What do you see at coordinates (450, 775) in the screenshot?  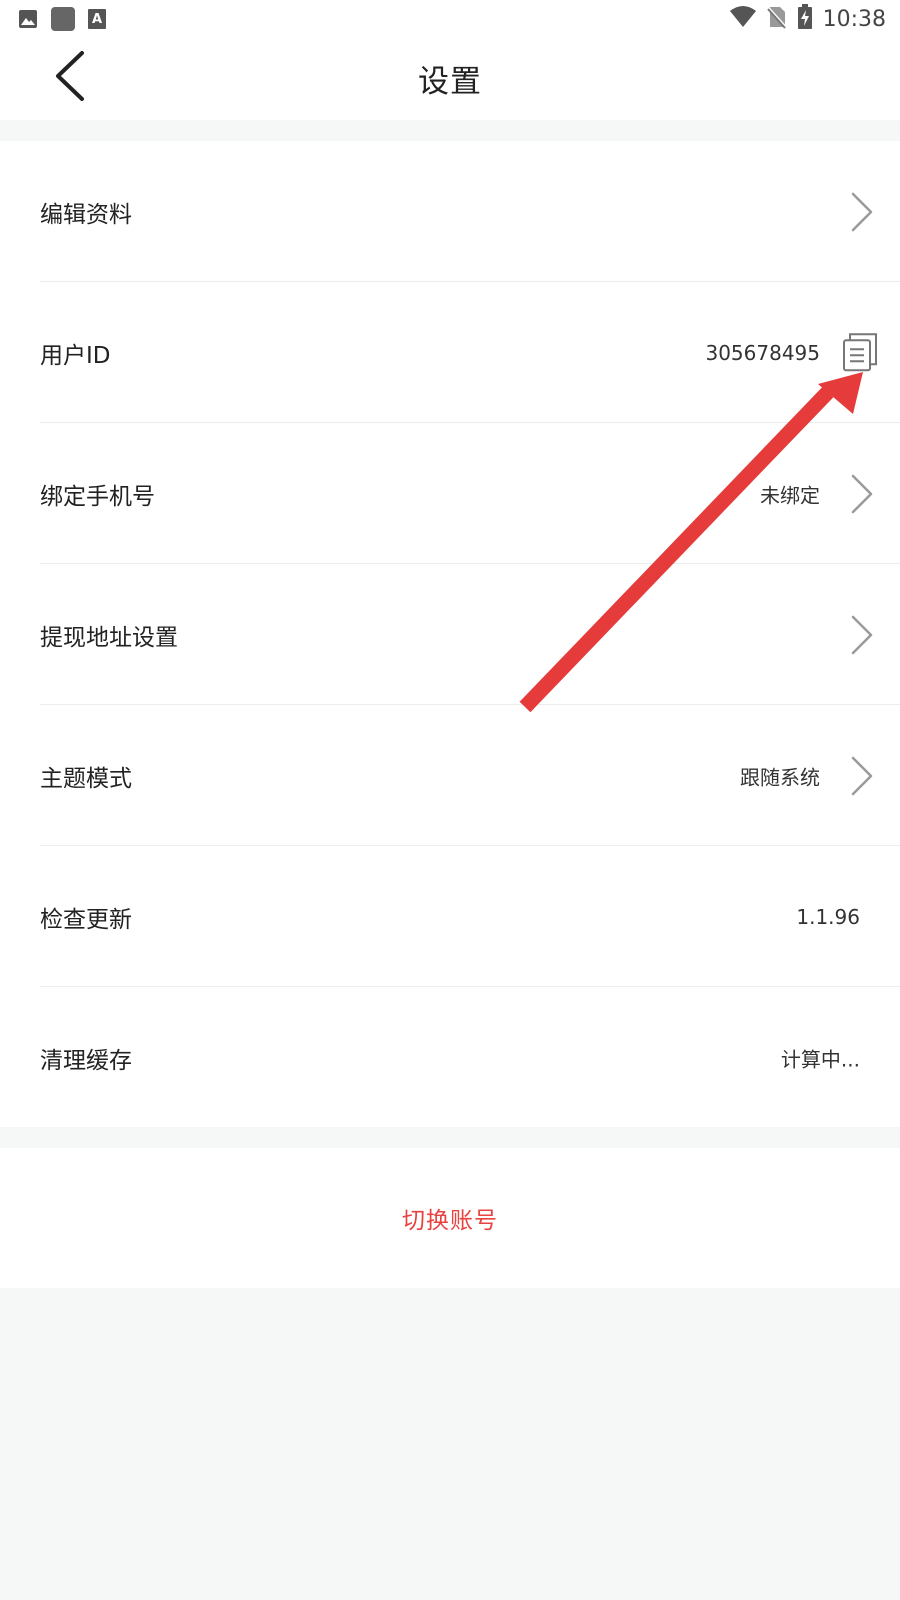 I see `theme-mode-row: 主题模式 跟随系统` at bounding box center [450, 775].